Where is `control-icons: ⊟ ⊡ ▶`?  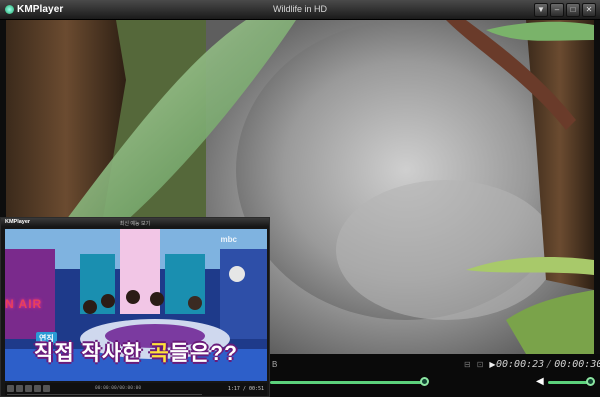
control-icons: ⊟ ⊡ ▶ is located at coordinates (480, 364).